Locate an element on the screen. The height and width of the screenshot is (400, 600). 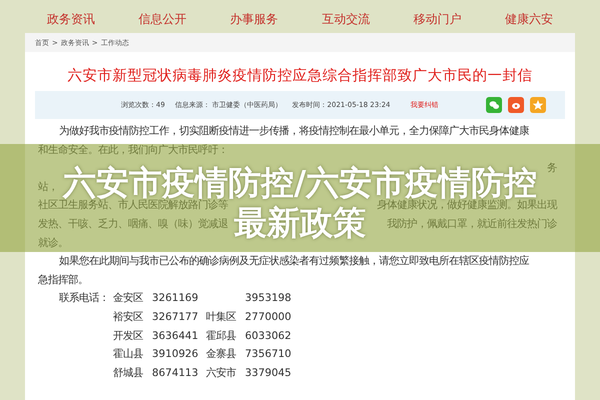
phone-number: 3636441 is located at coordinates (176, 336).